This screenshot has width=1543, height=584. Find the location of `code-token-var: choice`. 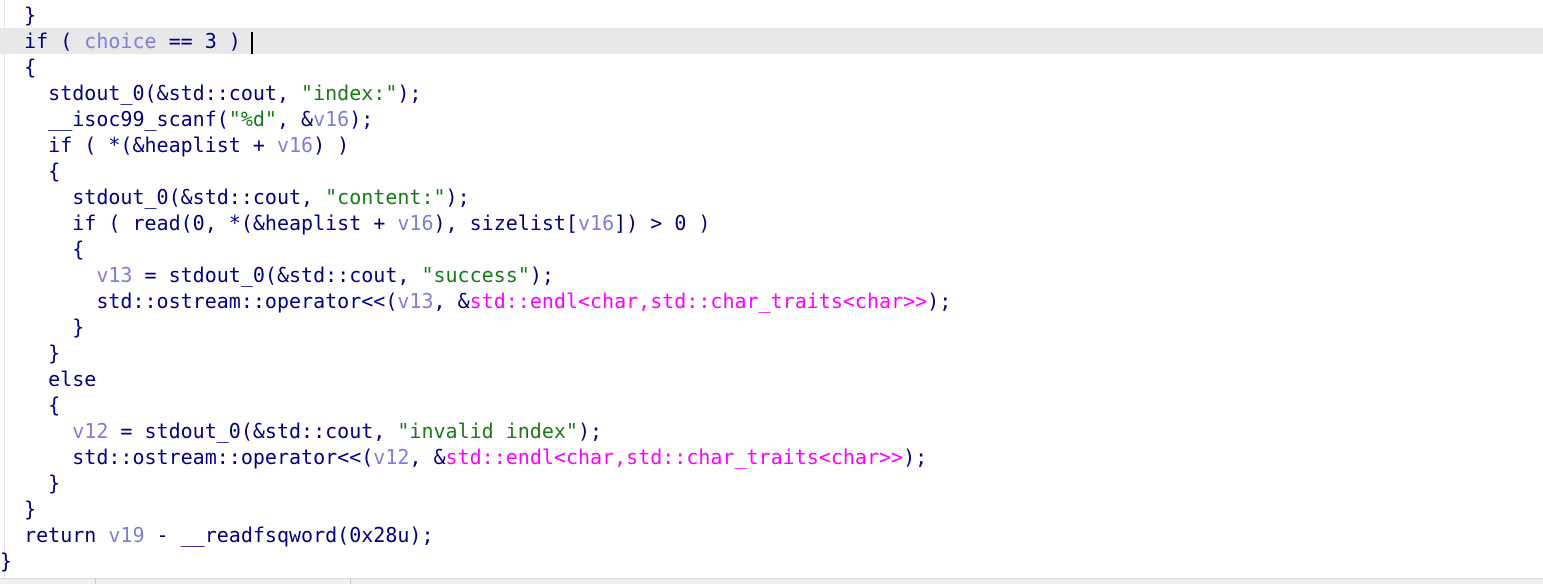

code-token-var: choice is located at coordinates (120, 41).